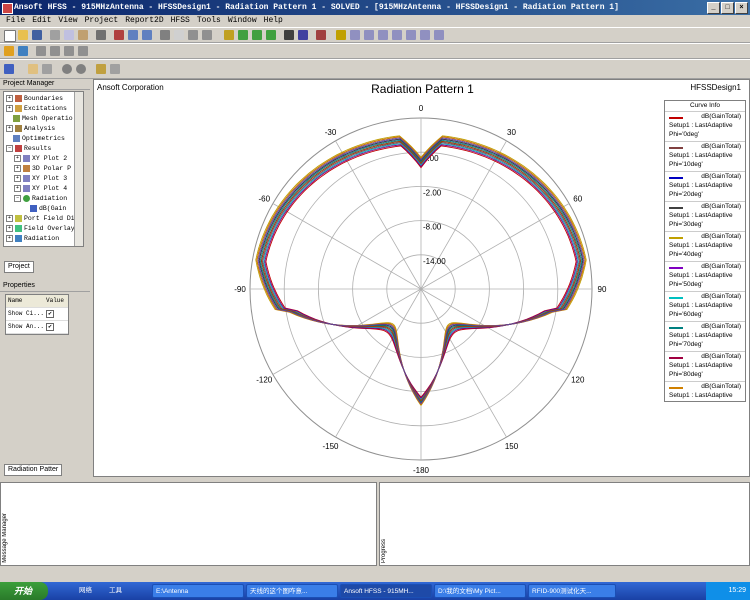  Describe the element at coordinates (33, 470) in the screenshot. I see `tab-radiation-pattern: Radiation Patter` at that location.